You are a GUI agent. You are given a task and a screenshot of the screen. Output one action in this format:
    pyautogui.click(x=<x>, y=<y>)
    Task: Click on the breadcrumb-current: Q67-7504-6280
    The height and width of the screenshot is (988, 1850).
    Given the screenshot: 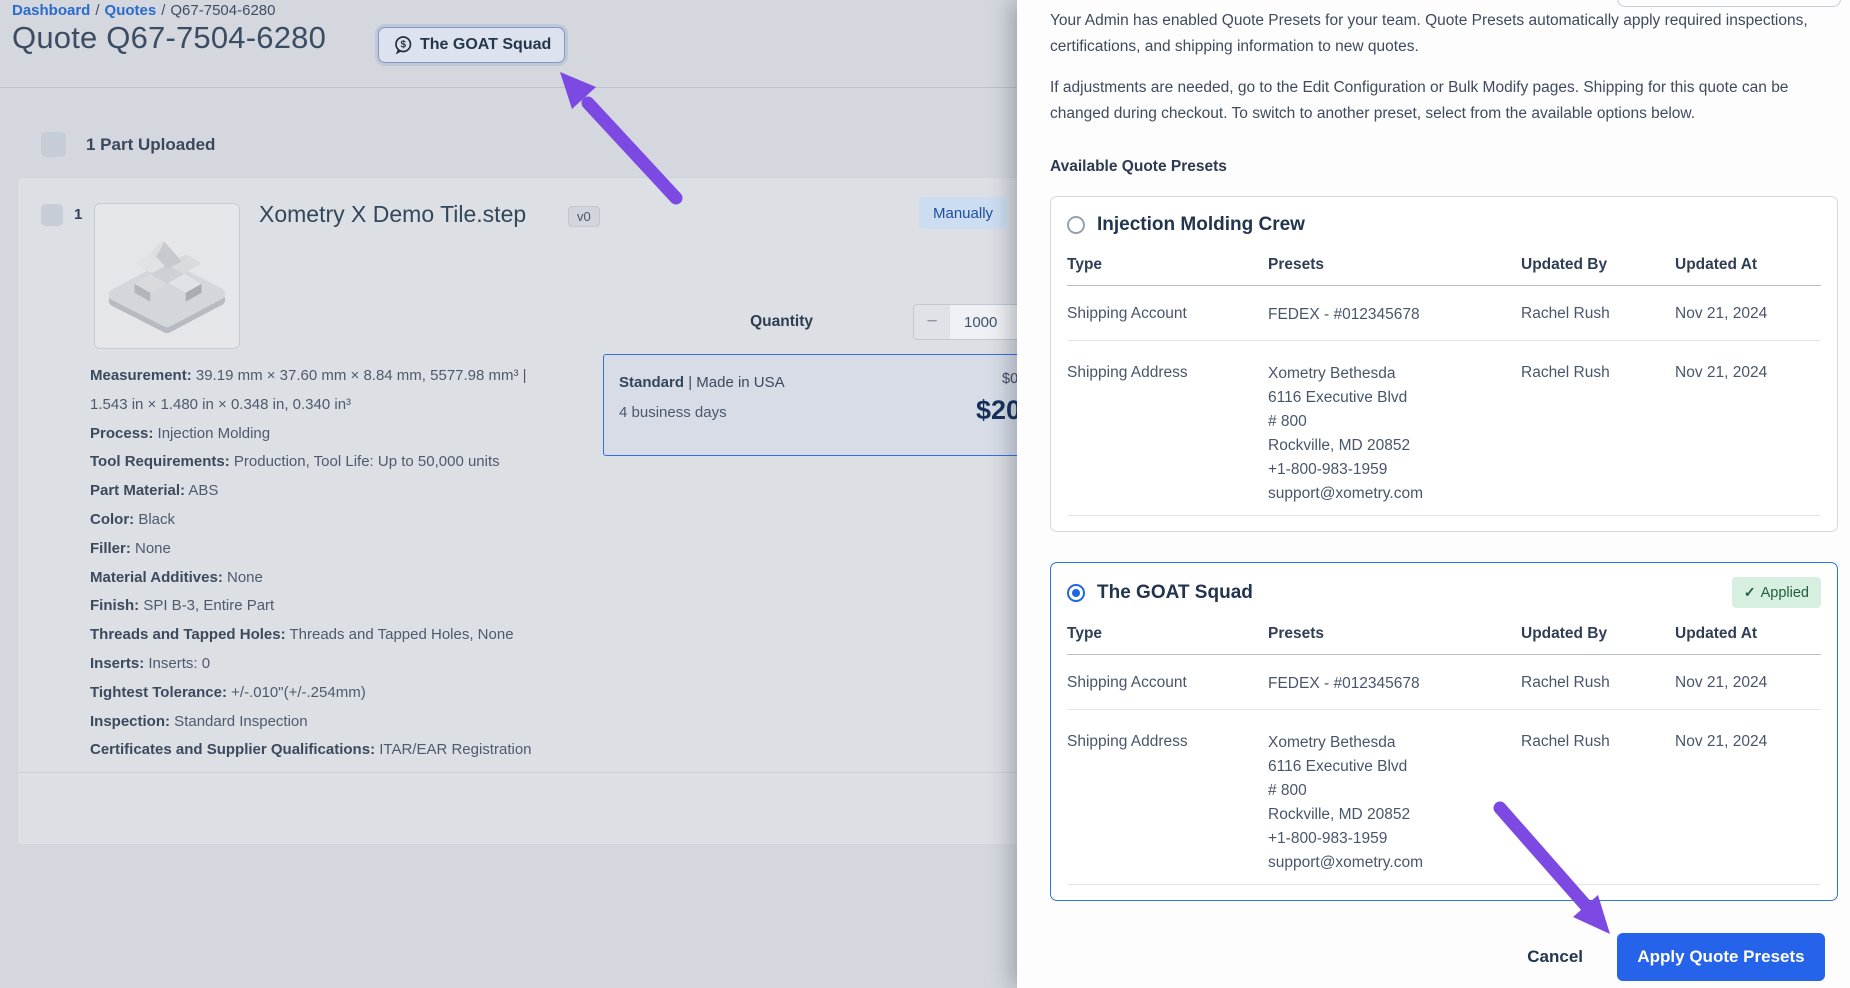 What is the action you would take?
    pyautogui.click(x=223, y=10)
    